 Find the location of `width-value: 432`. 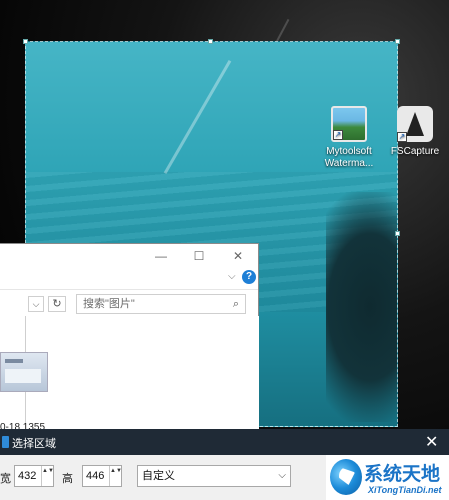

width-value: 432 is located at coordinates (27, 476).